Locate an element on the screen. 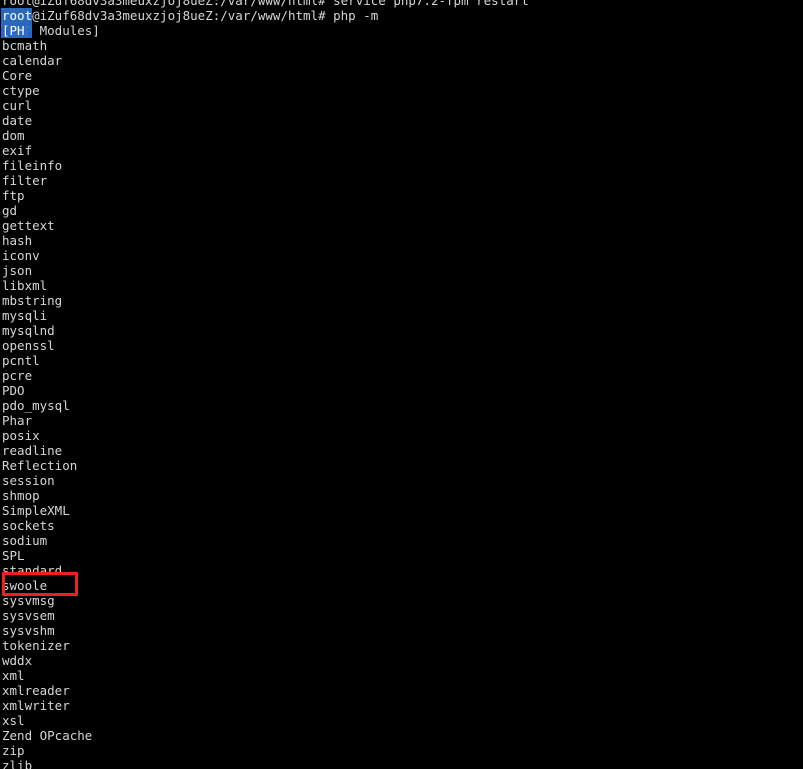  php-module-item: sodium is located at coordinates (25, 540).